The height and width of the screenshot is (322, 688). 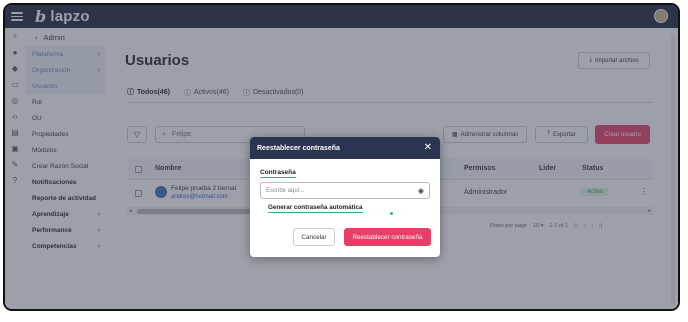 What do you see at coordinates (315, 208) in the screenshot?
I see `generate-password-link: Generar contraseña automática` at bounding box center [315, 208].